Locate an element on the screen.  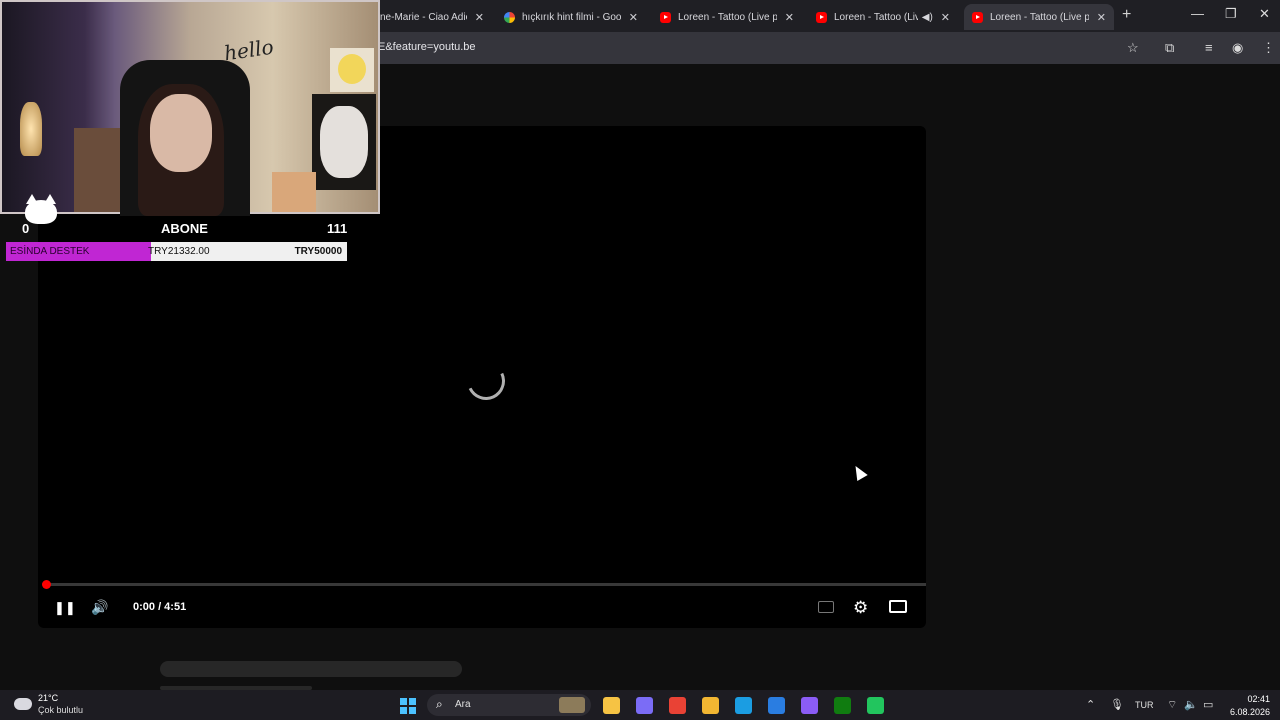
file-explorer-icon is located at coordinates (611, 705).